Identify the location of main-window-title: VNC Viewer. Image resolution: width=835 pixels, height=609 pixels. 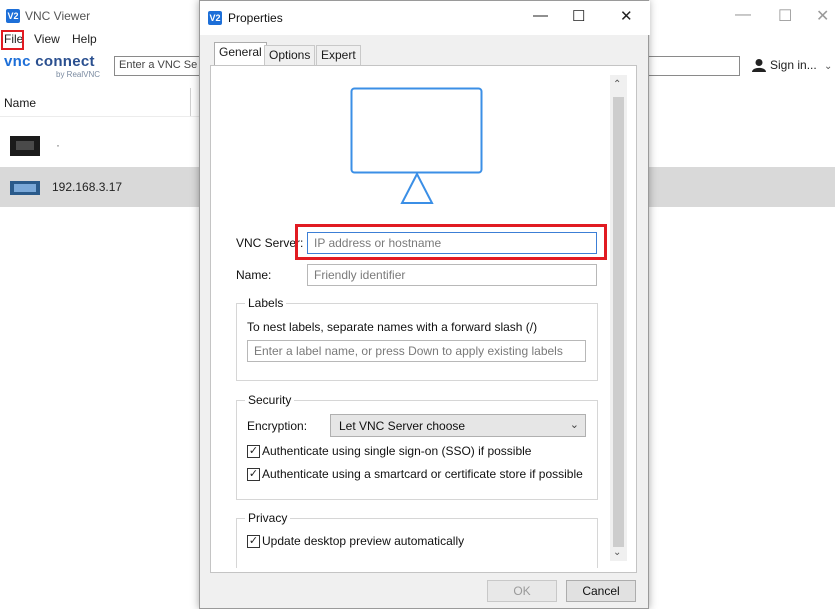
(58, 16).